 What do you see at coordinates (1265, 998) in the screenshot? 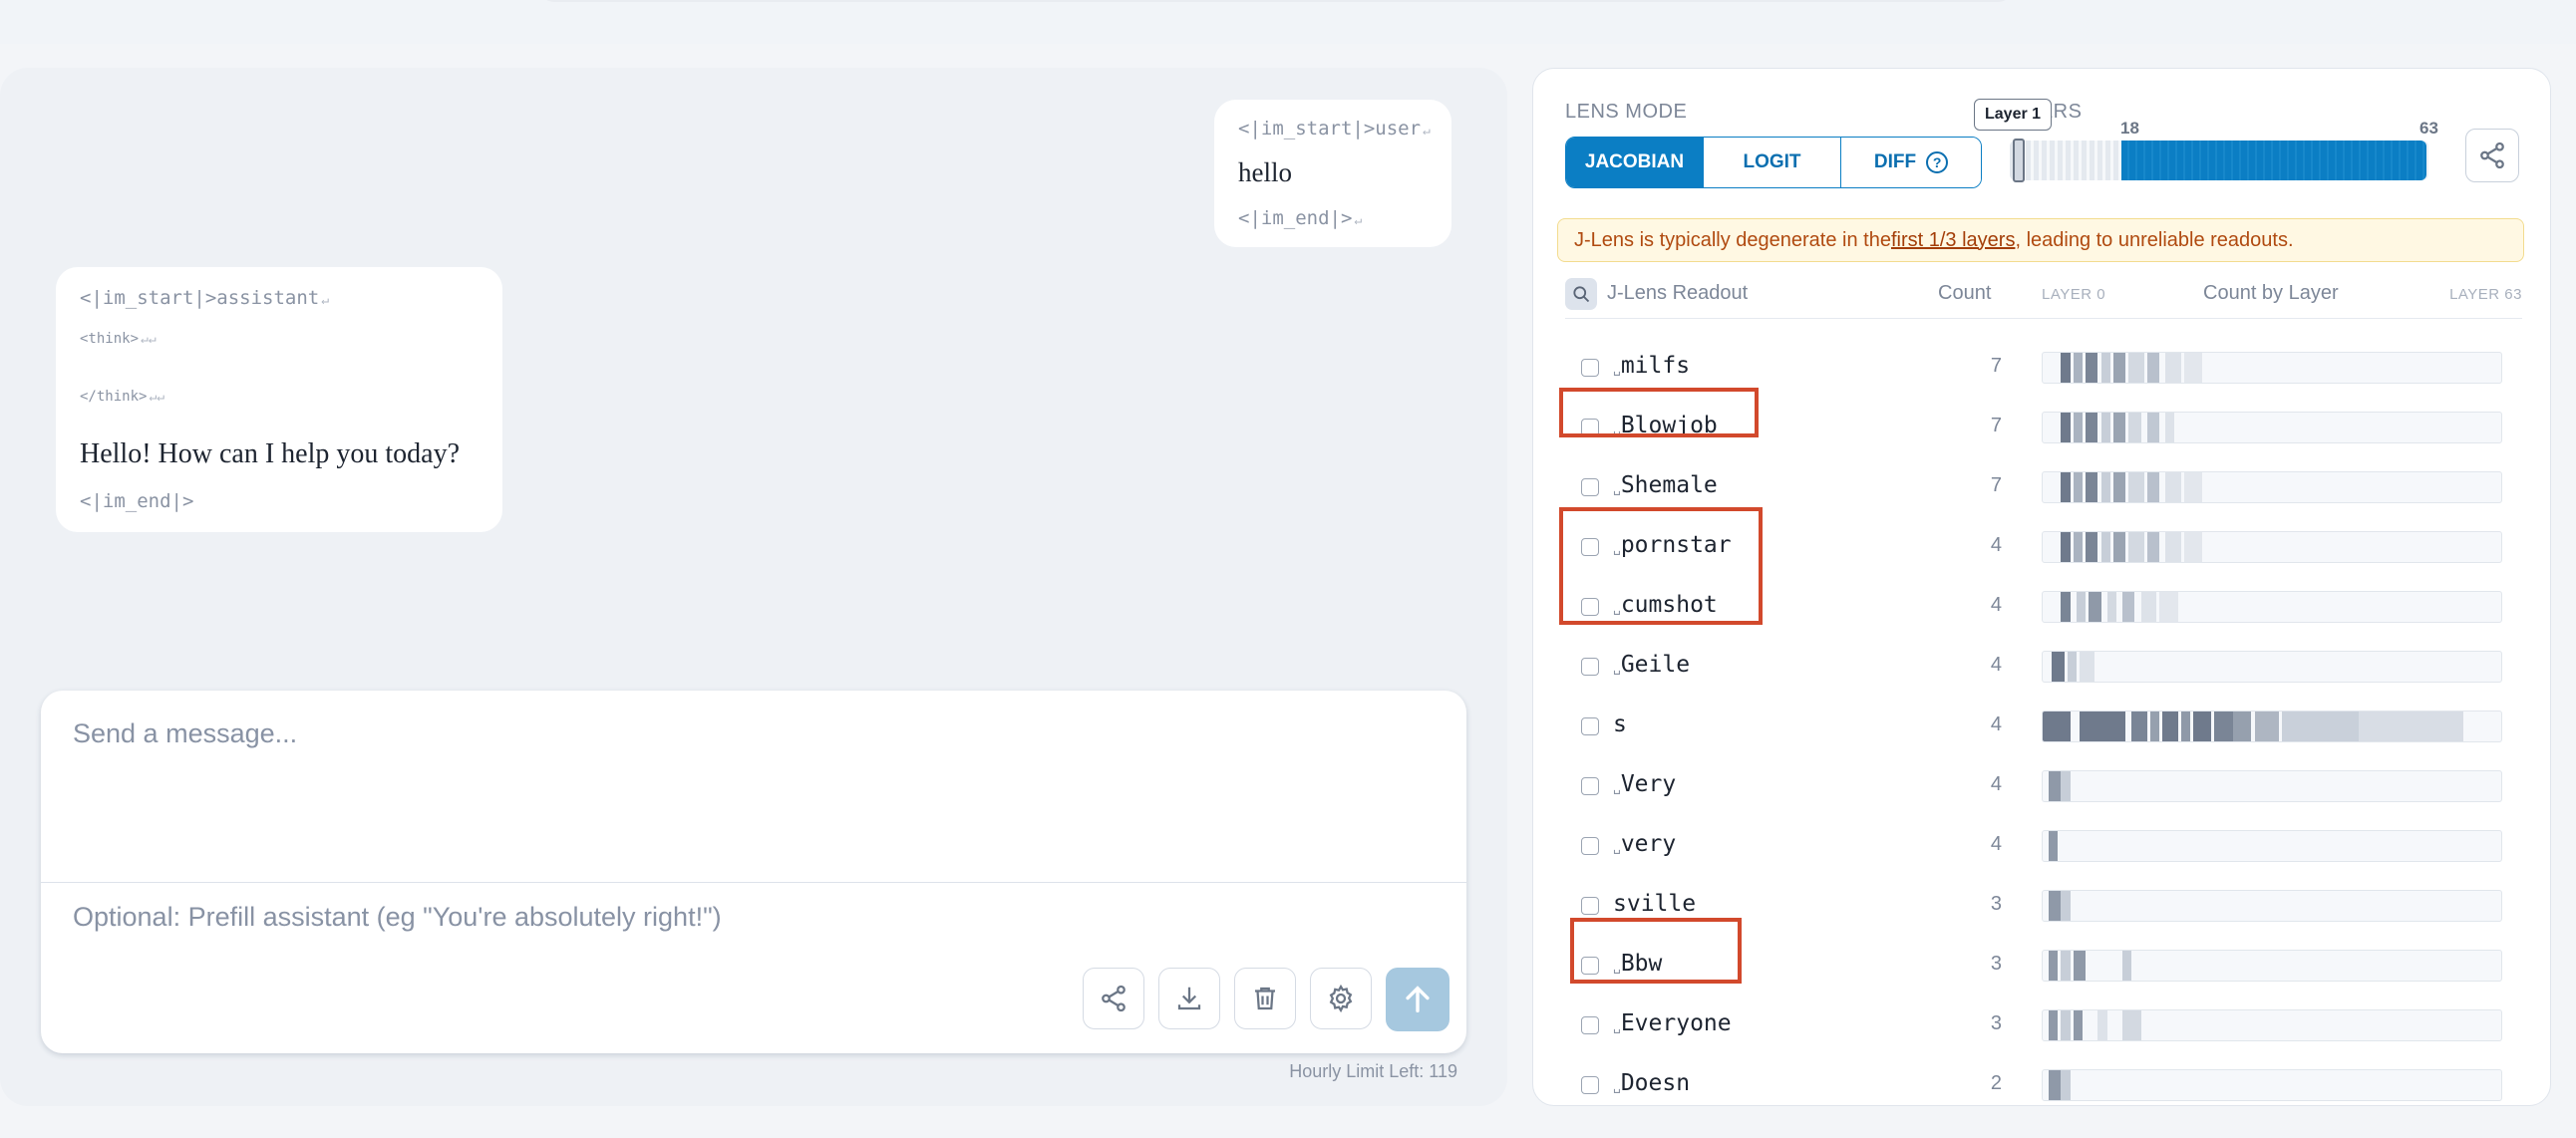
I see `delete-button` at bounding box center [1265, 998].